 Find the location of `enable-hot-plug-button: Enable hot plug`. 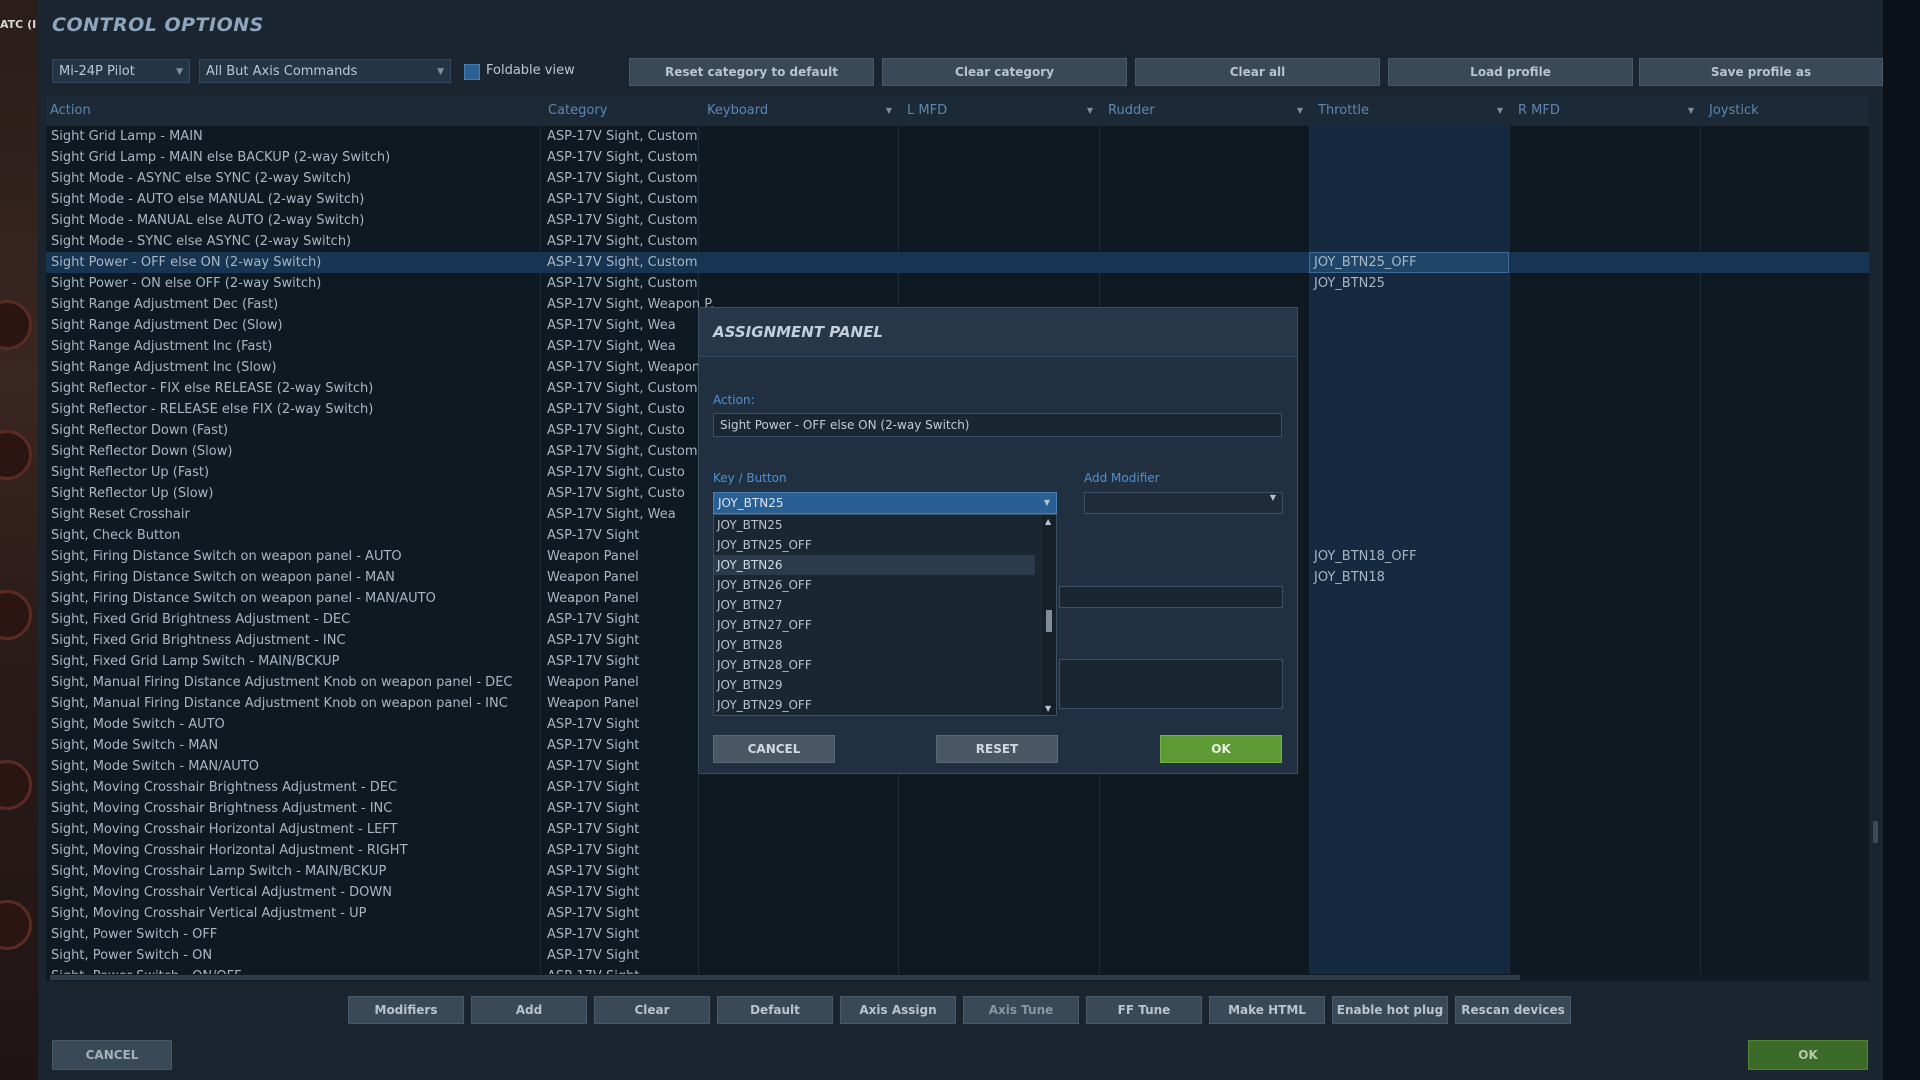

enable-hot-plug-button: Enable hot plug is located at coordinates (1390, 1010).